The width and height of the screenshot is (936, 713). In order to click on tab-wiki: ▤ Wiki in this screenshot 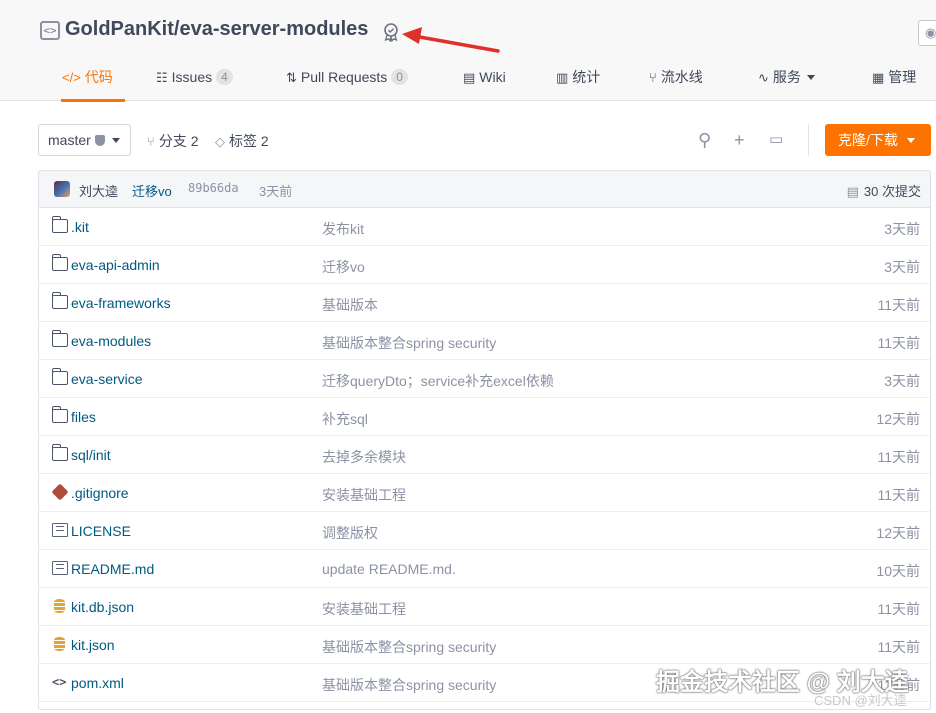, I will do `click(484, 81)`.